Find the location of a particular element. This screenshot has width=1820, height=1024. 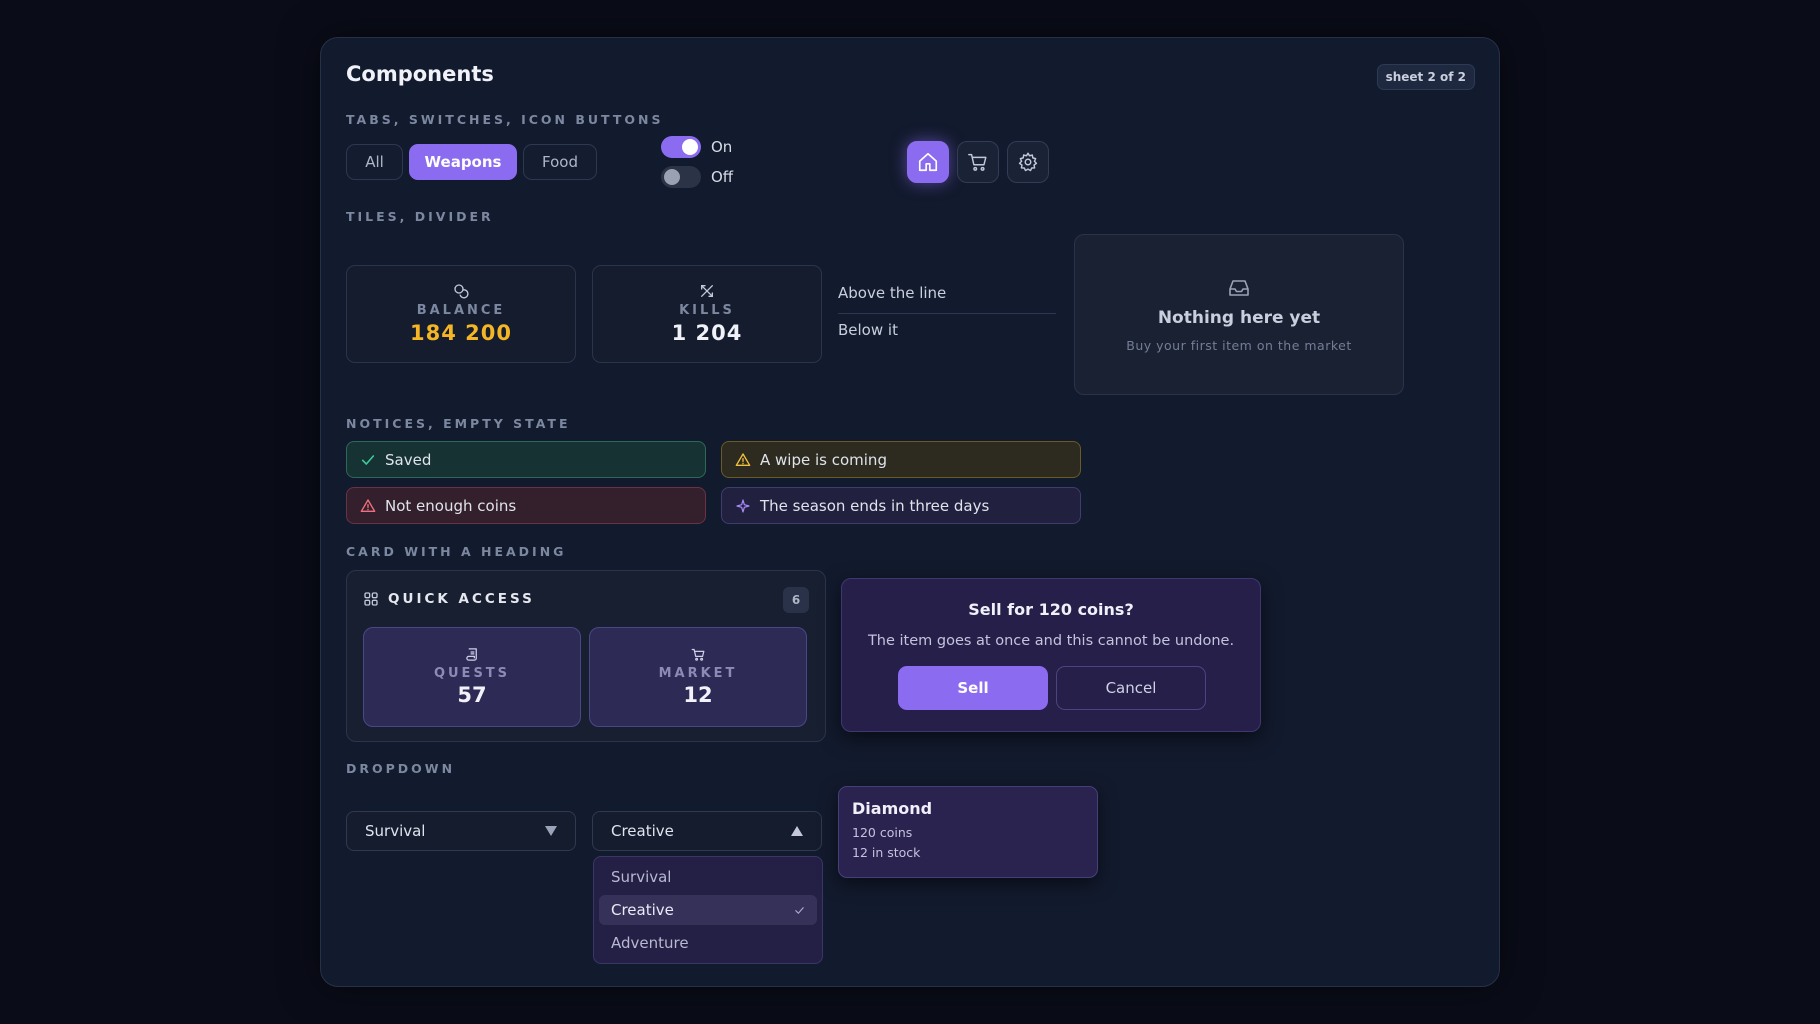

page-title: Components is located at coordinates (420, 74).